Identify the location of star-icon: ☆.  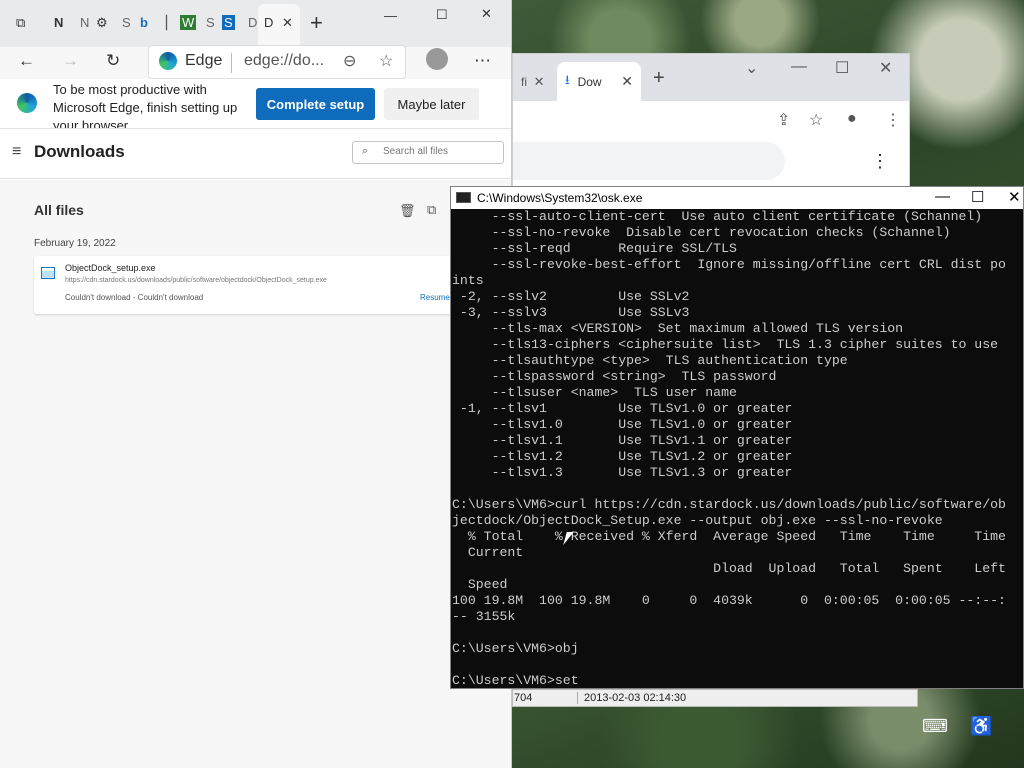
(816, 120).